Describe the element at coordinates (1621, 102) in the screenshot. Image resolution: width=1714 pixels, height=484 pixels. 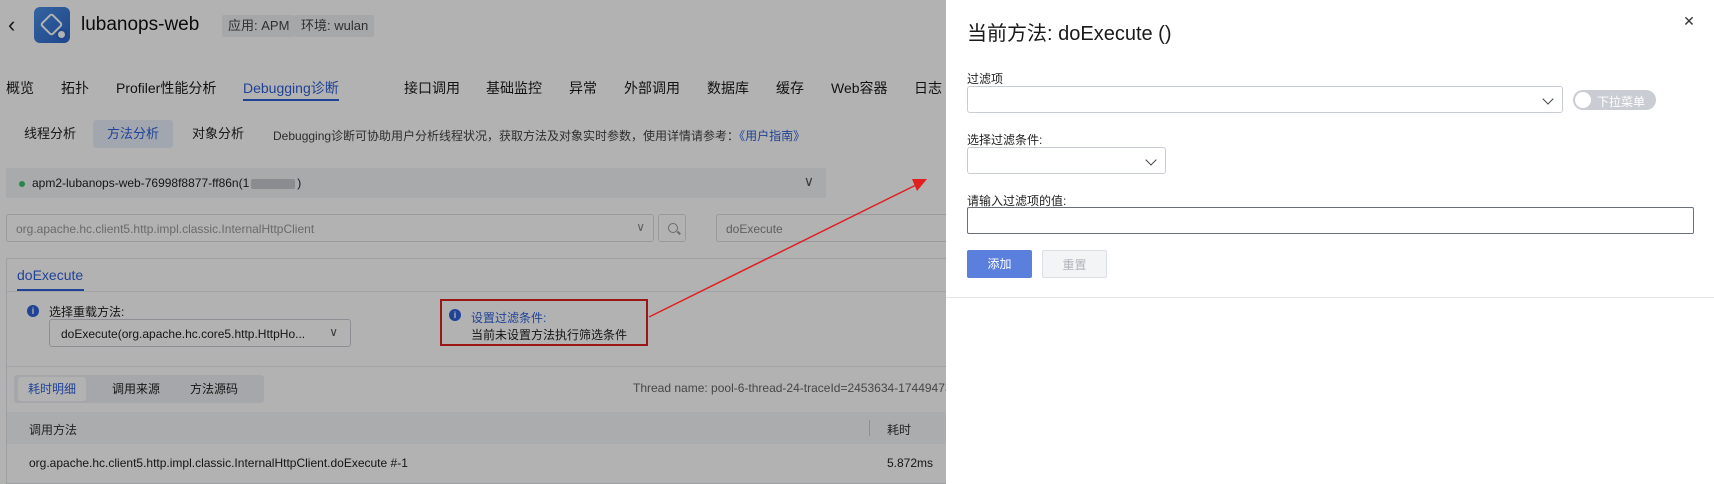
I see `toggle-label: 下拉菜单` at that location.